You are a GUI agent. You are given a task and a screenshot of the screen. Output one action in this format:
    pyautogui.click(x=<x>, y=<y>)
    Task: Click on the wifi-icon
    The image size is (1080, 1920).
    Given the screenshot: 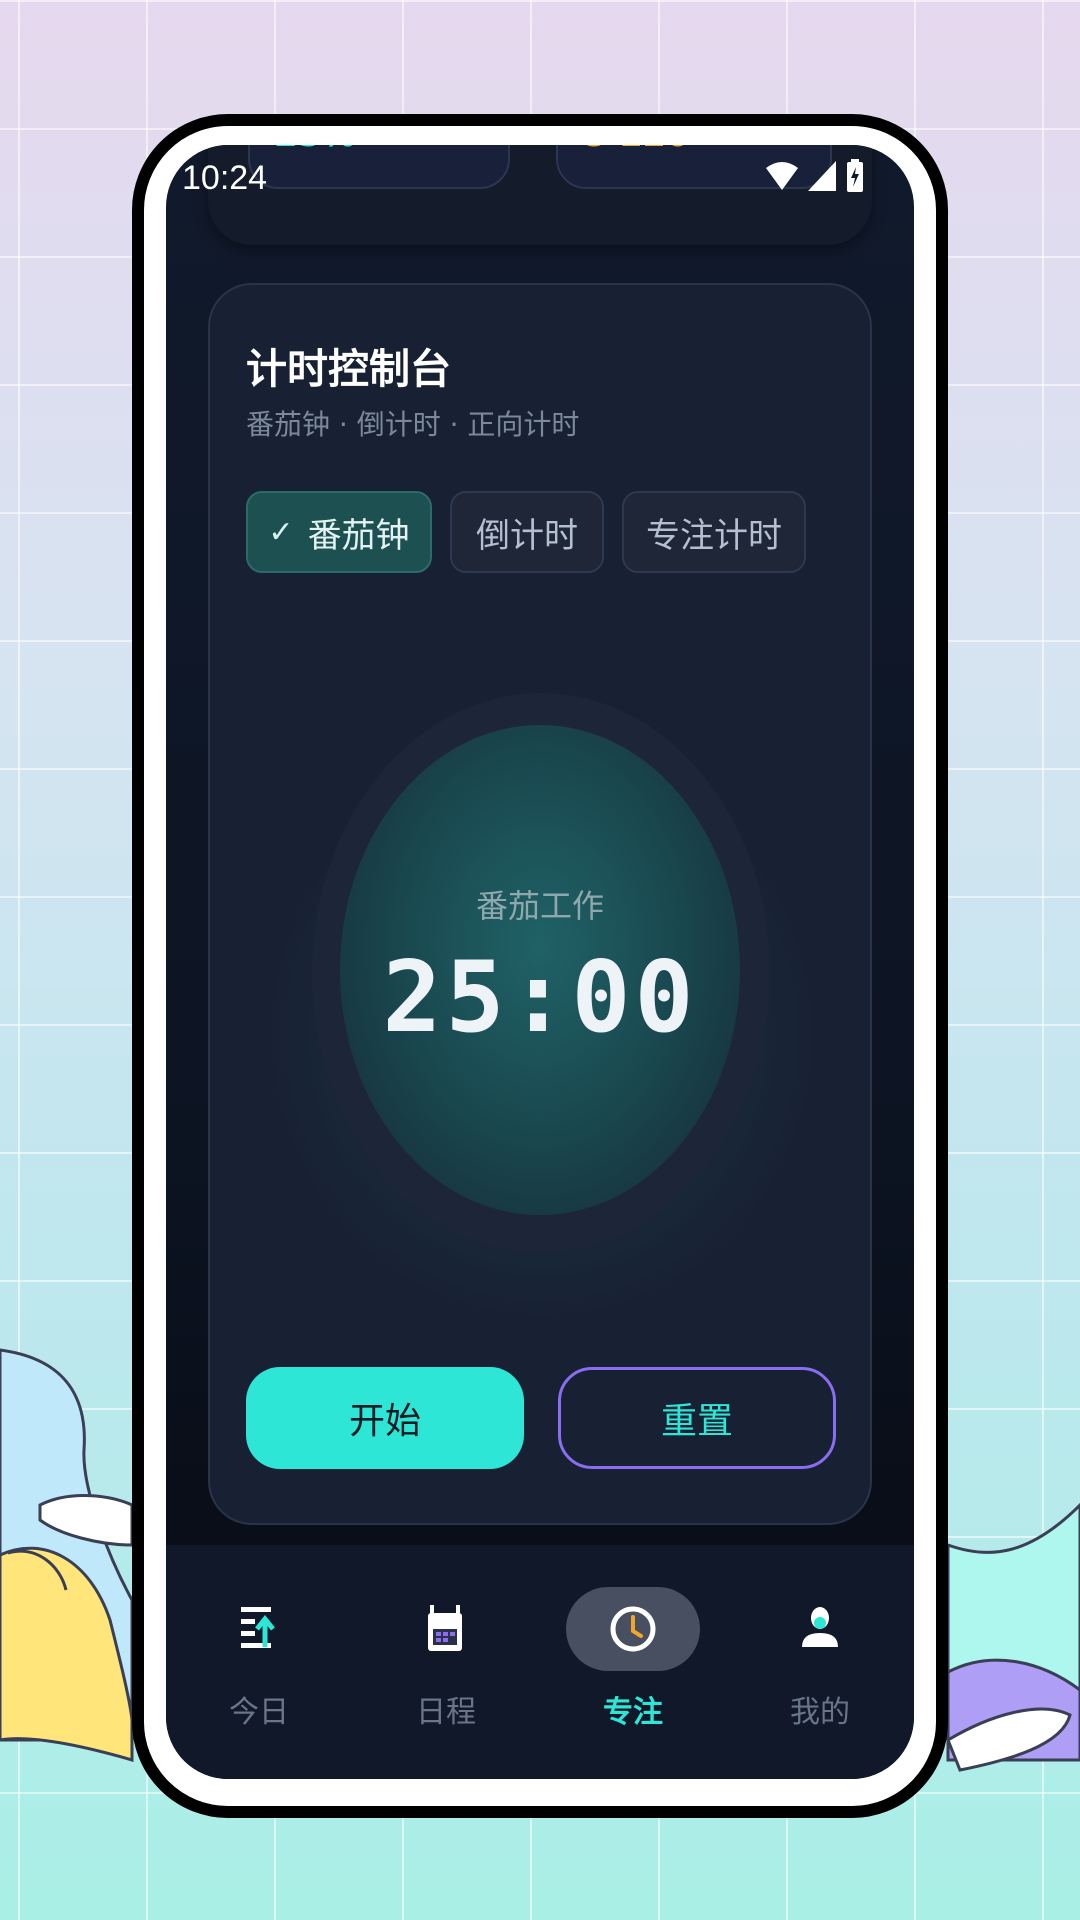 What is the action you would take?
    pyautogui.click(x=782, y=176)
    